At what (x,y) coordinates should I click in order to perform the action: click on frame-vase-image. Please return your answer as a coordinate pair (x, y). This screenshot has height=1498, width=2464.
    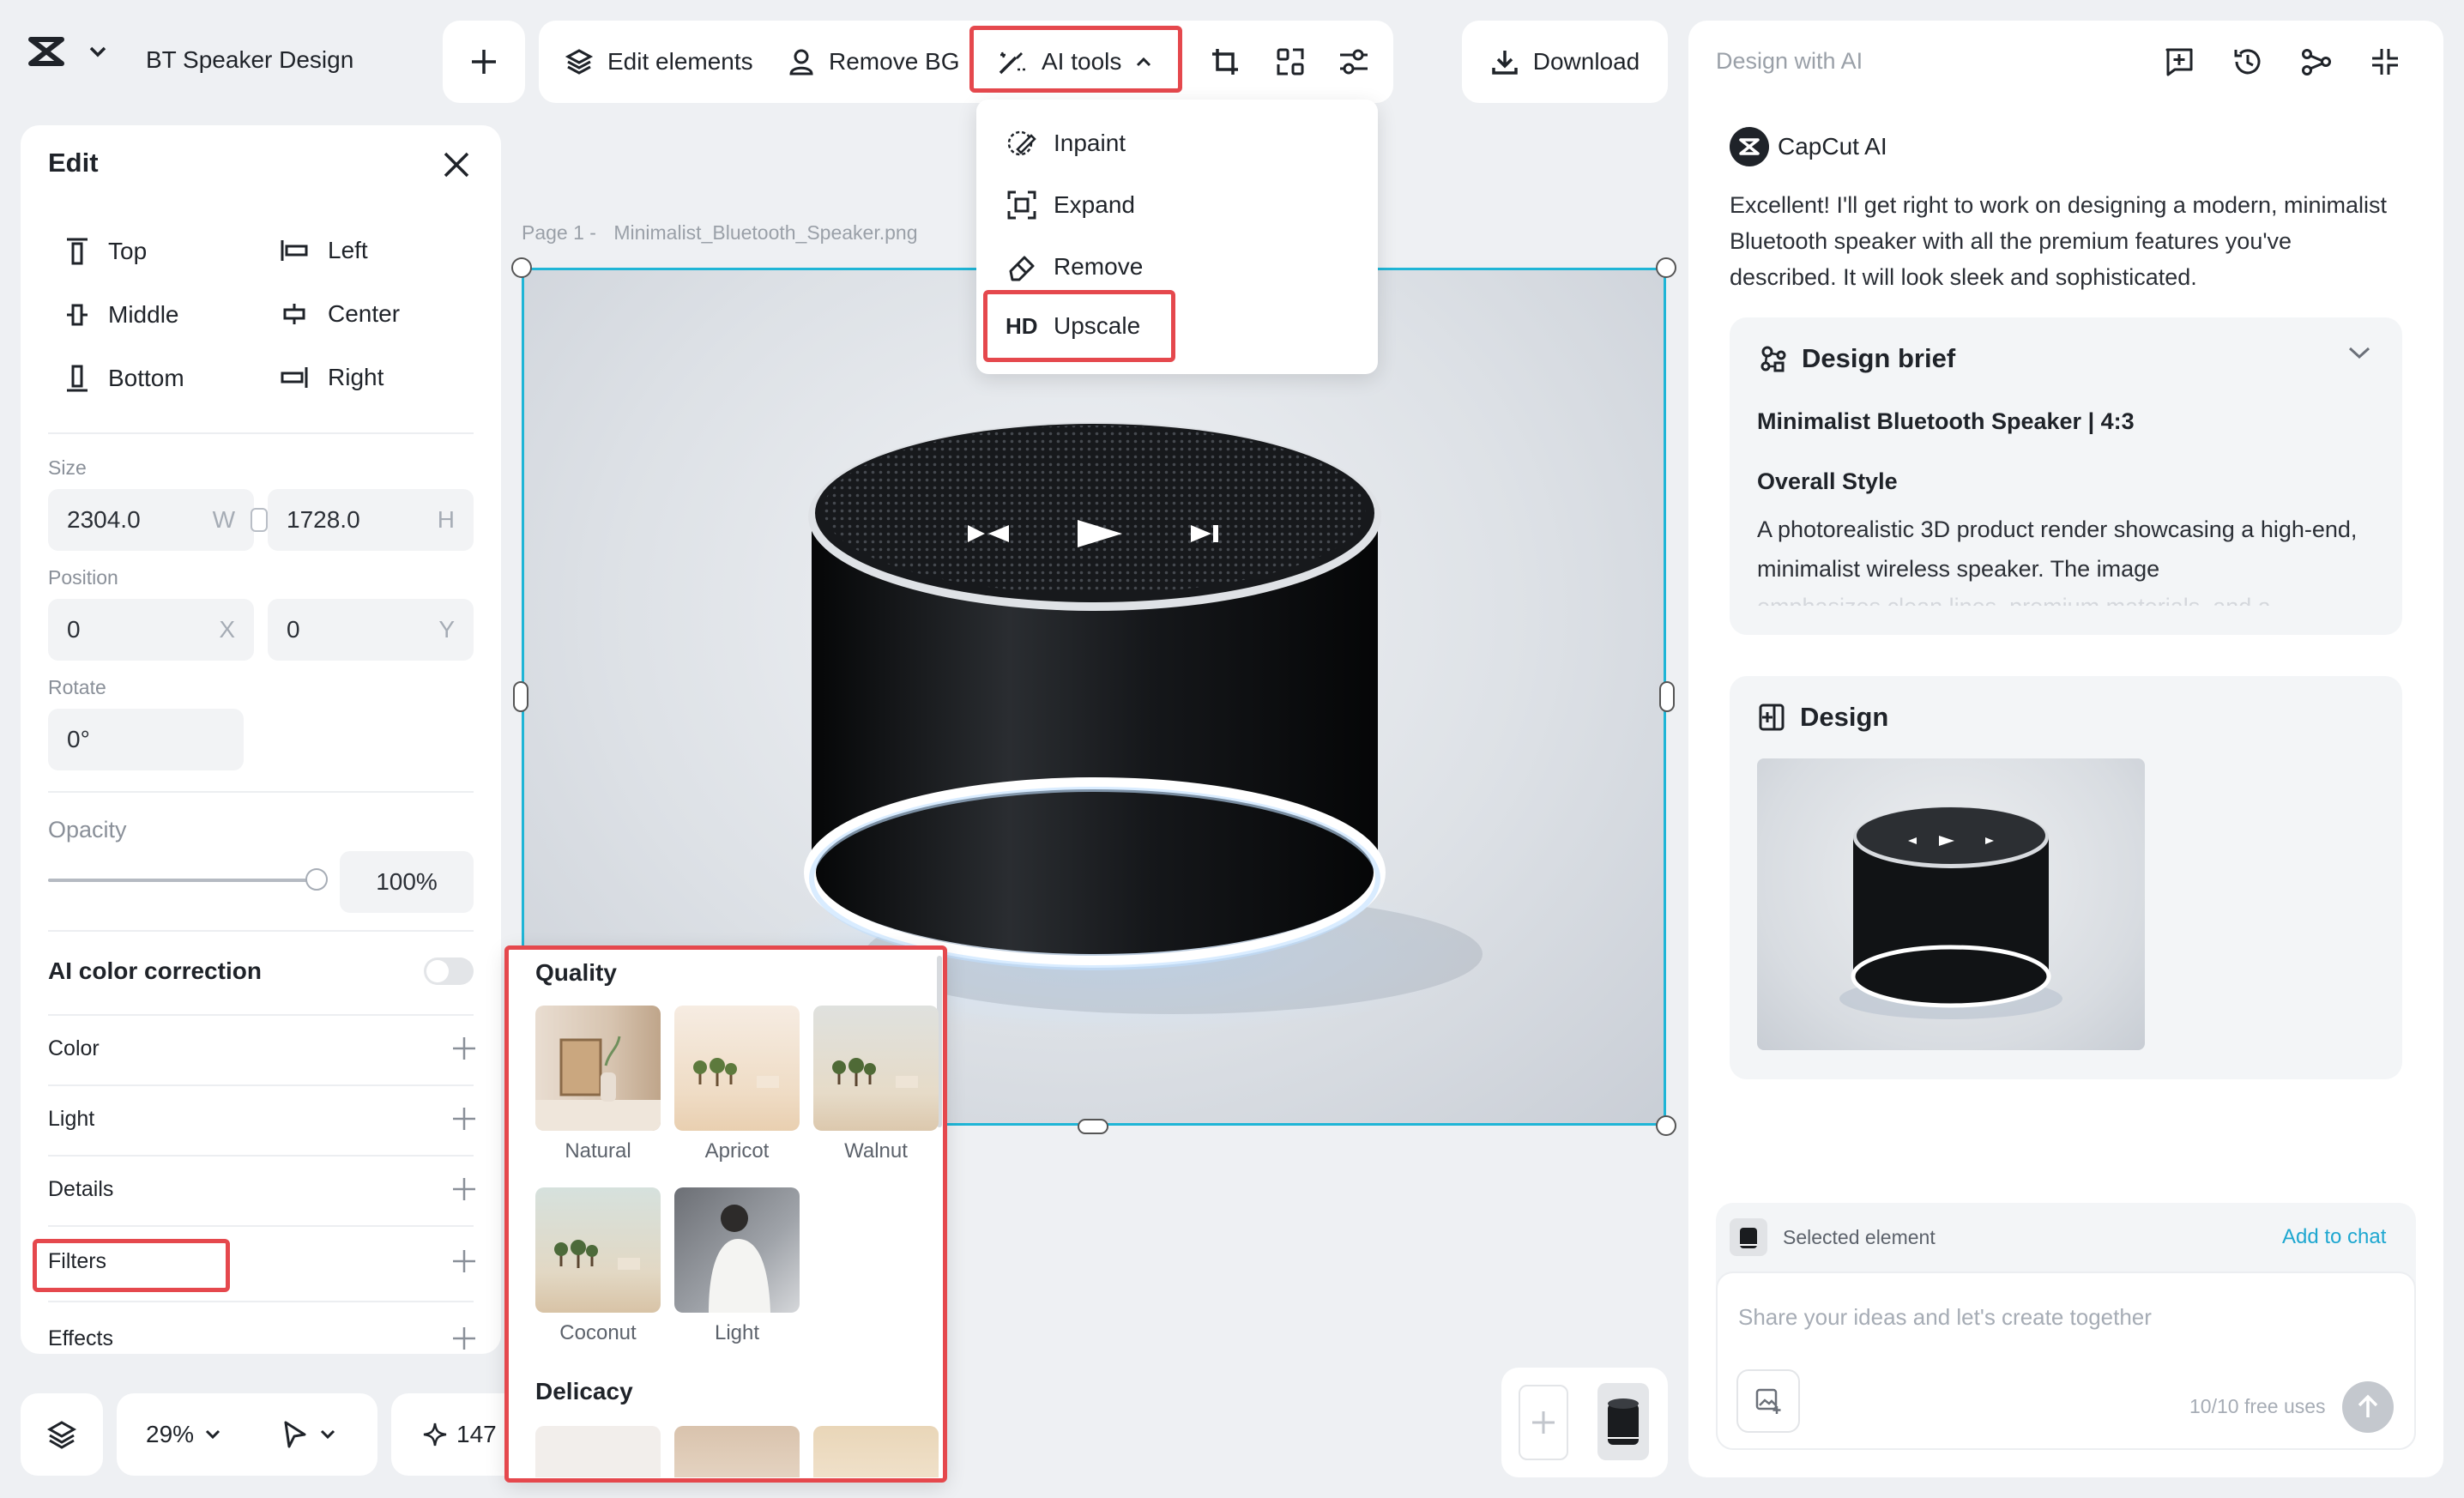
    Looking at the image, I should click on (598, 1083).